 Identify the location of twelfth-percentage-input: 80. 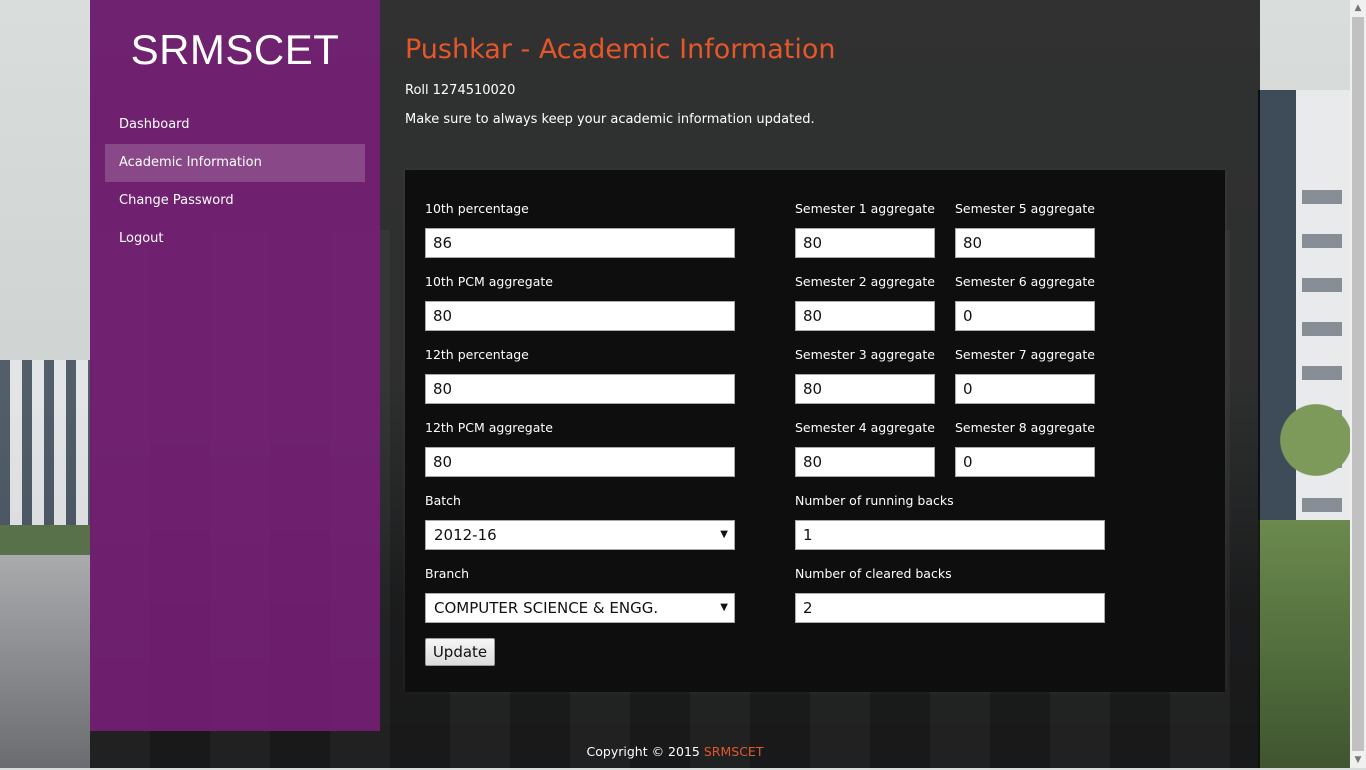
(580, 389).